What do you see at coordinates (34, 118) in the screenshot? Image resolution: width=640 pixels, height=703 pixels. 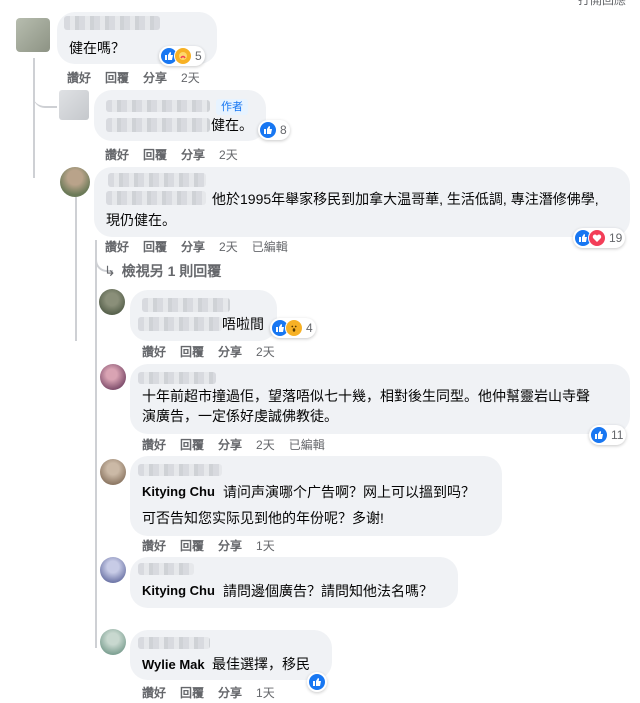 I see `thread-line-root` at bounding box center [34, 118].